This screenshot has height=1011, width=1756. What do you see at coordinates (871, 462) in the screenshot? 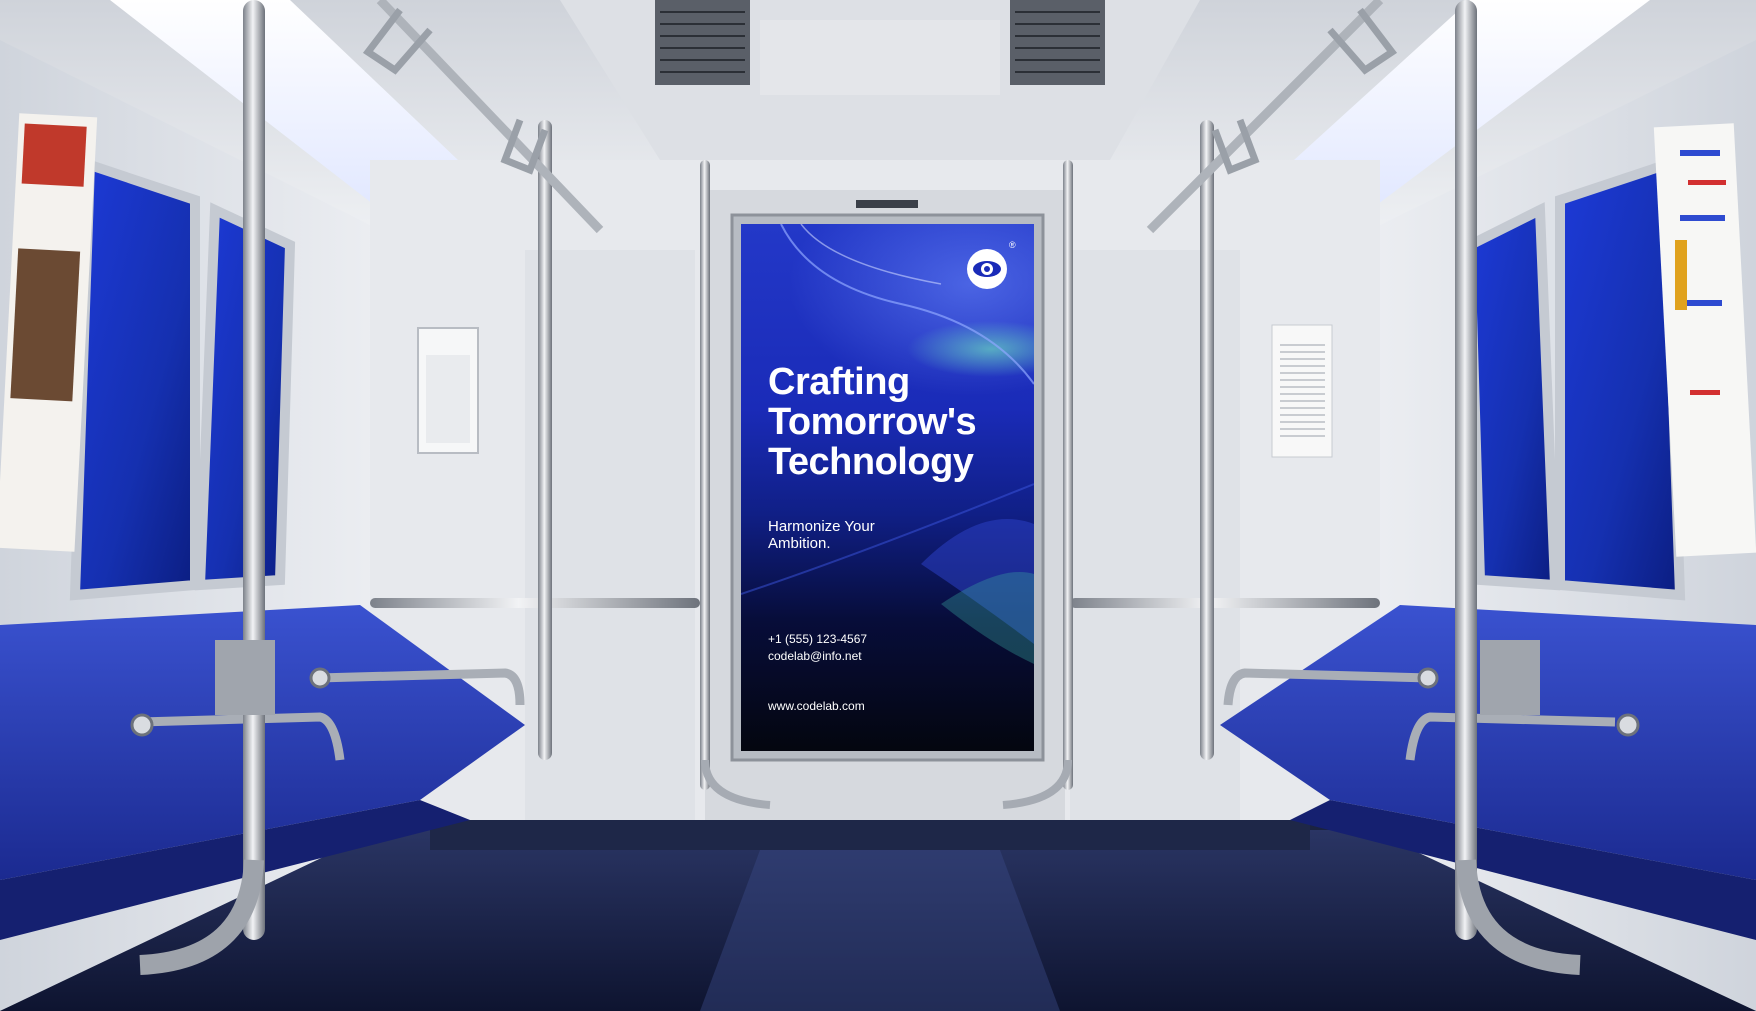
I see `headline-line: Technology` at bounding box center [871, 462].